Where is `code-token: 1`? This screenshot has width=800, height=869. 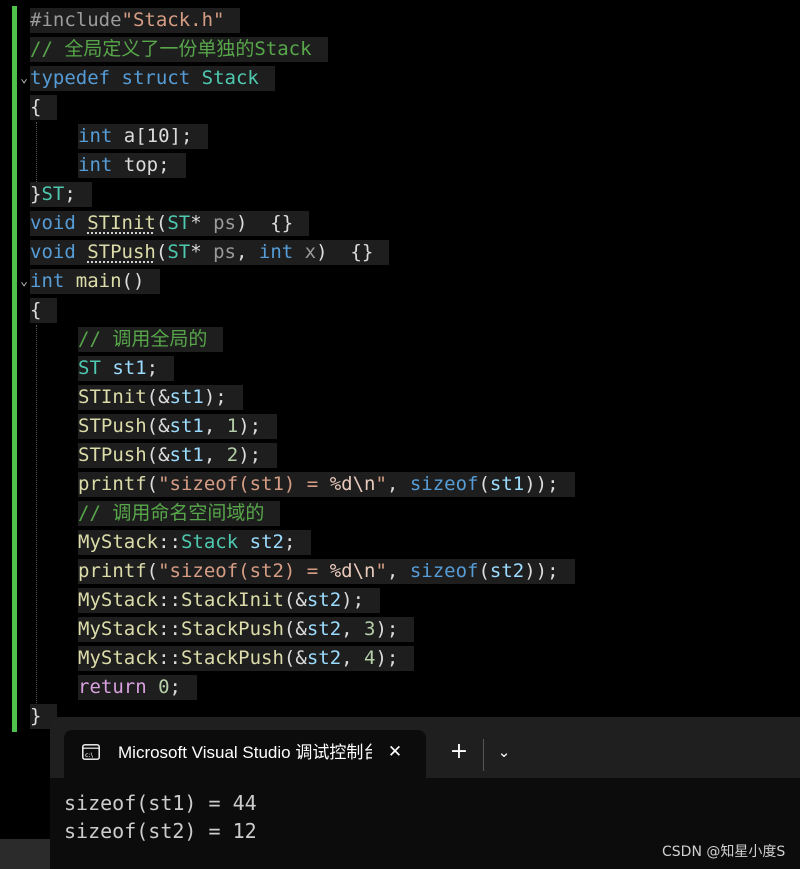 code-token: 1 is located at coordinates (232, 426).